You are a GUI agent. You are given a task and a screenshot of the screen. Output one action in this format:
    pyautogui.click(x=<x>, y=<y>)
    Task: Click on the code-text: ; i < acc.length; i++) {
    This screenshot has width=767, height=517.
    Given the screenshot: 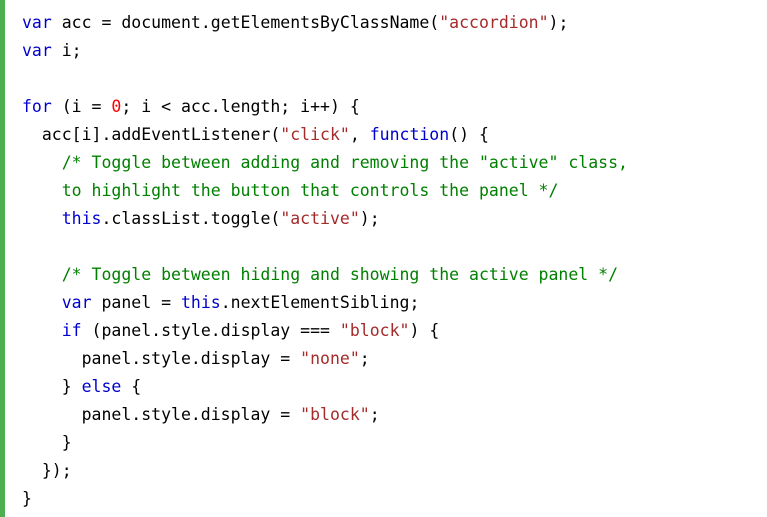 What is the action you would take?
    pyautogui.click(x=240, y=106)
    